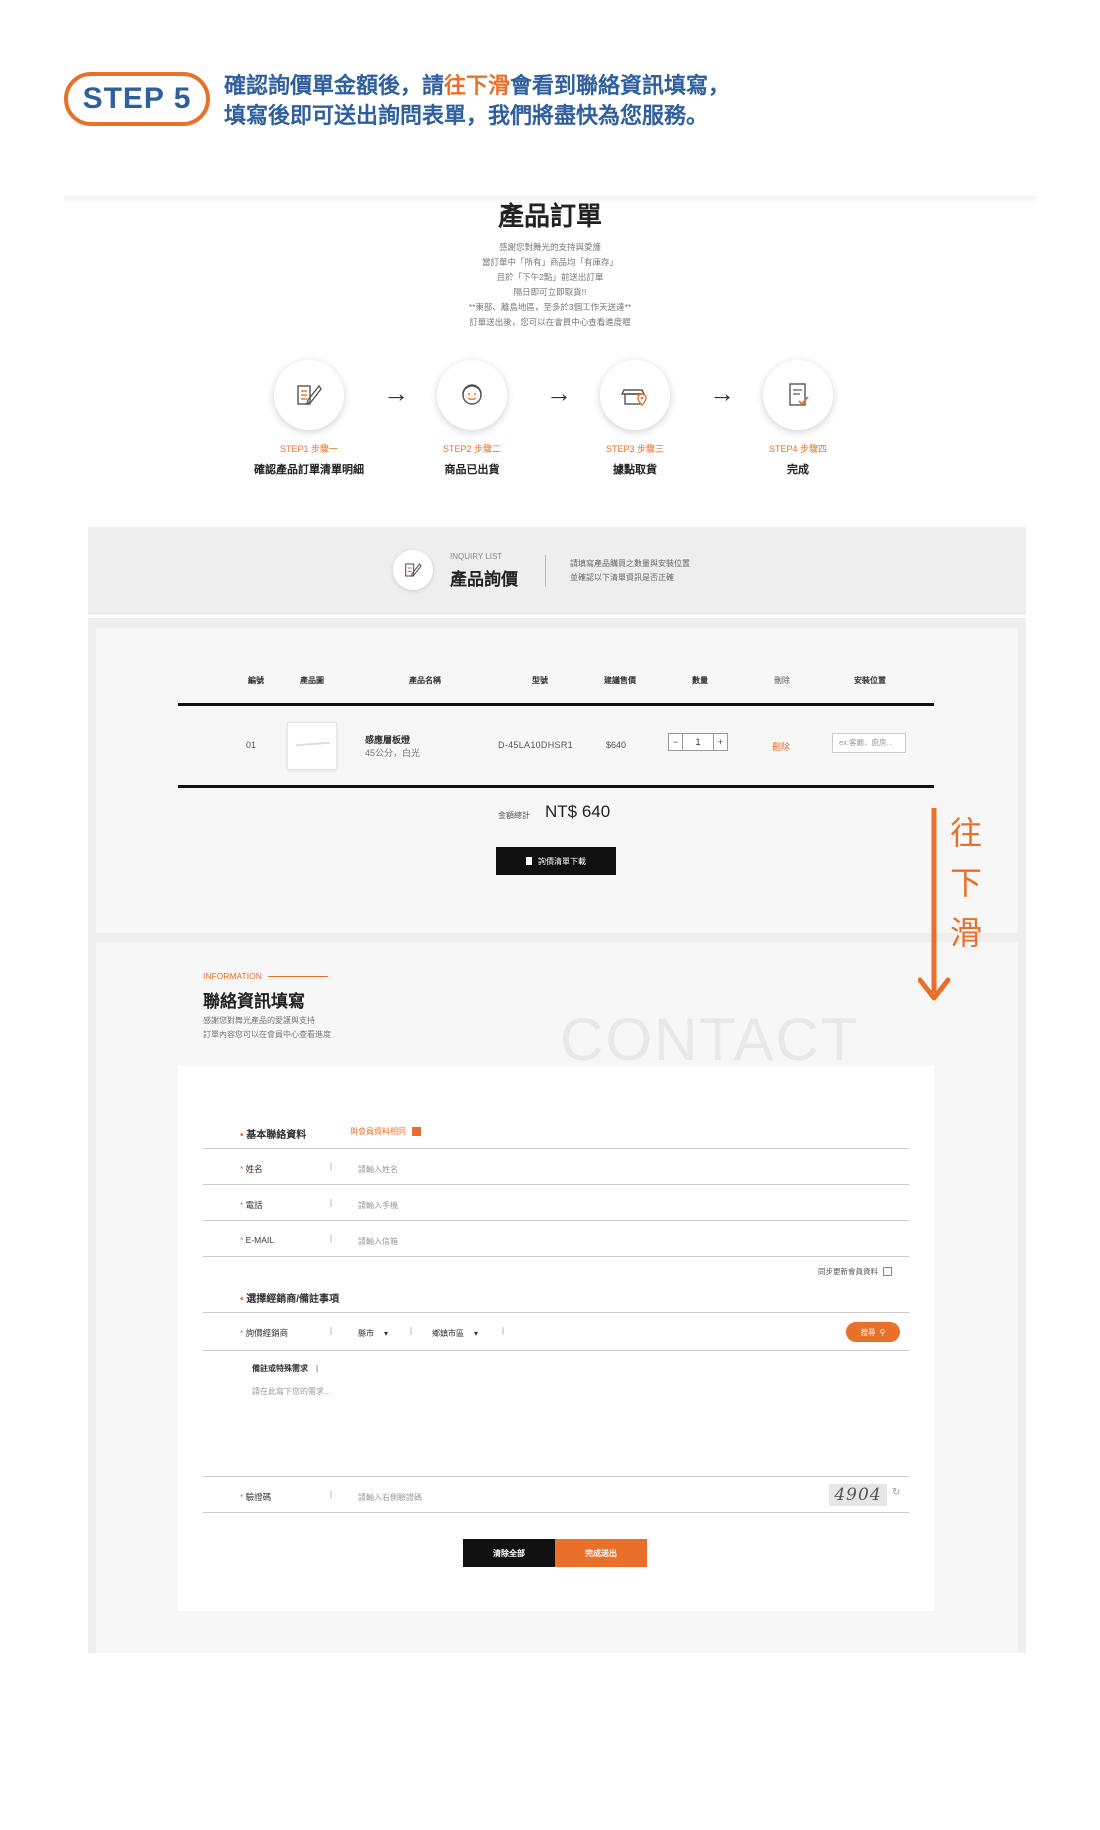 This screenshot has height=1830, width=1100. I want to click on sync-label: 同步更新會員資料, so click(848, 1271).